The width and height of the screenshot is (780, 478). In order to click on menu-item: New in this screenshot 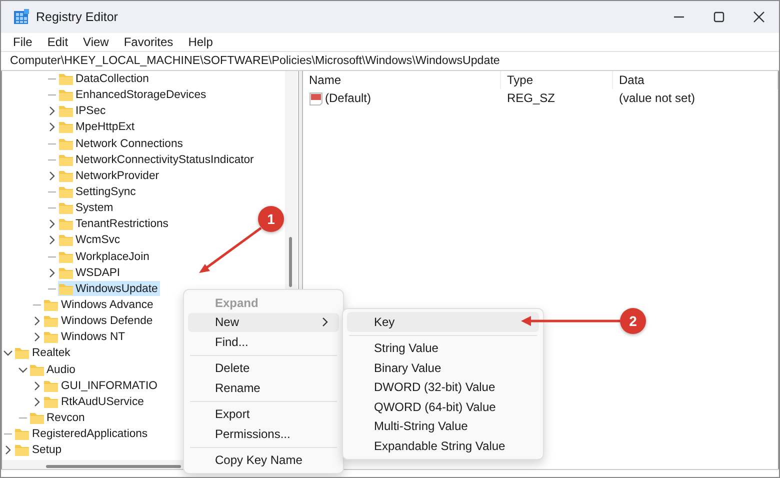, I will do `click(263, 322)`.